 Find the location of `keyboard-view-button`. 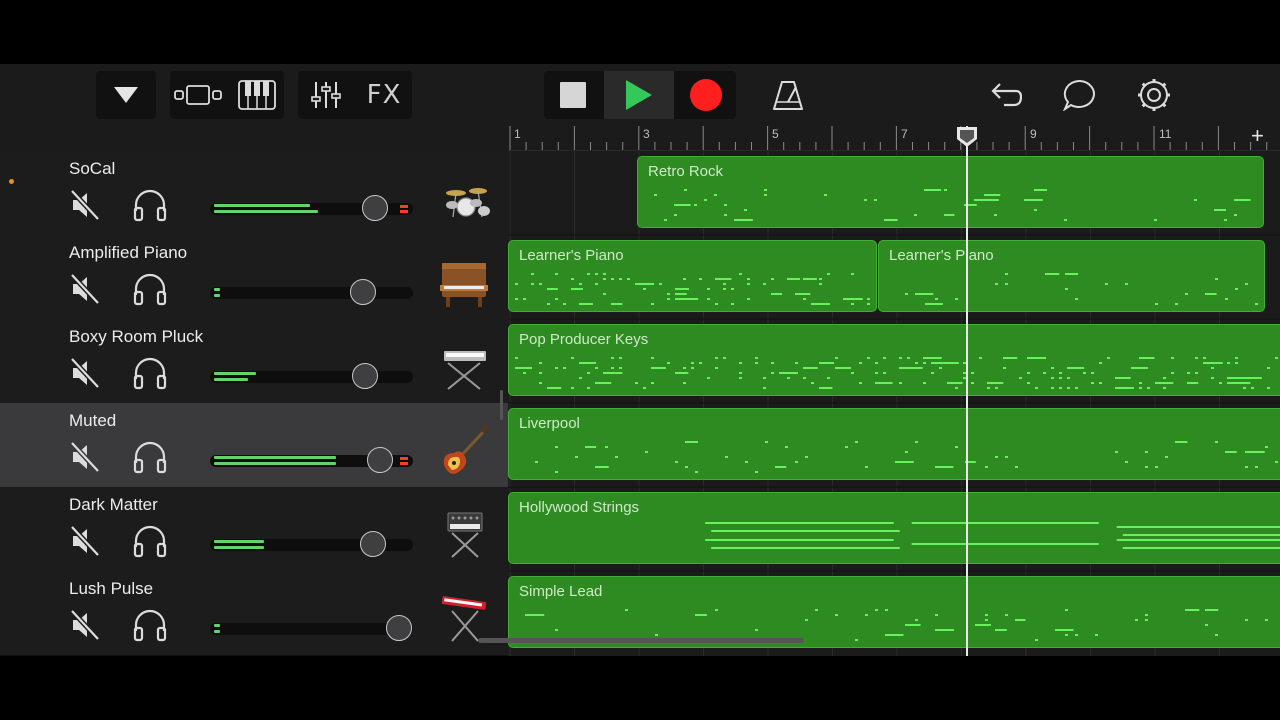

keyboard-view-button is located at coordinates (257, 95).